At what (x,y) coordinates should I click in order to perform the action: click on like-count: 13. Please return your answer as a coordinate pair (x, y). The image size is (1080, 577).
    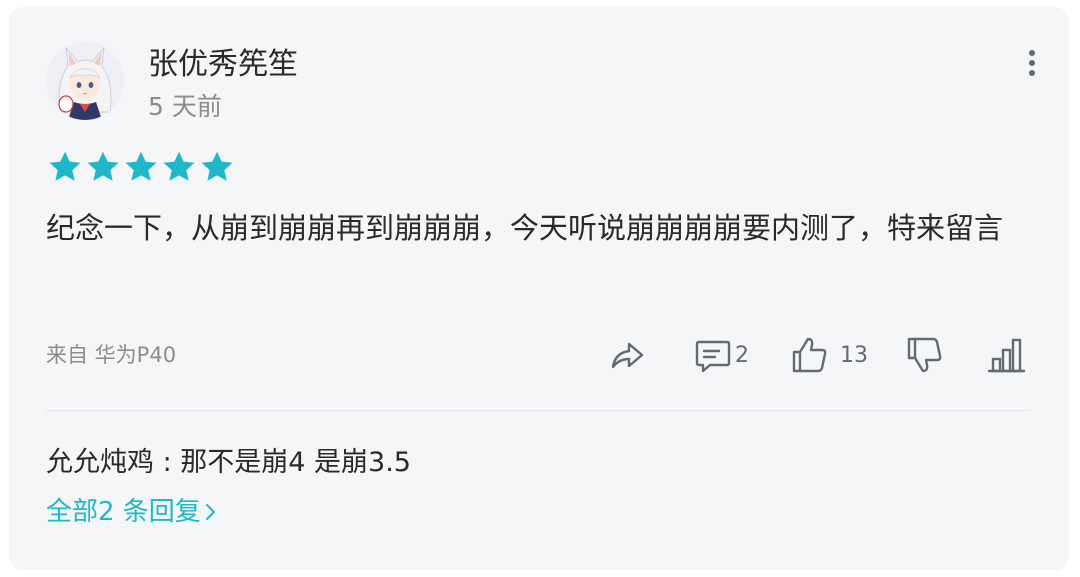
    Looking at the image, I should click on (854, 355).